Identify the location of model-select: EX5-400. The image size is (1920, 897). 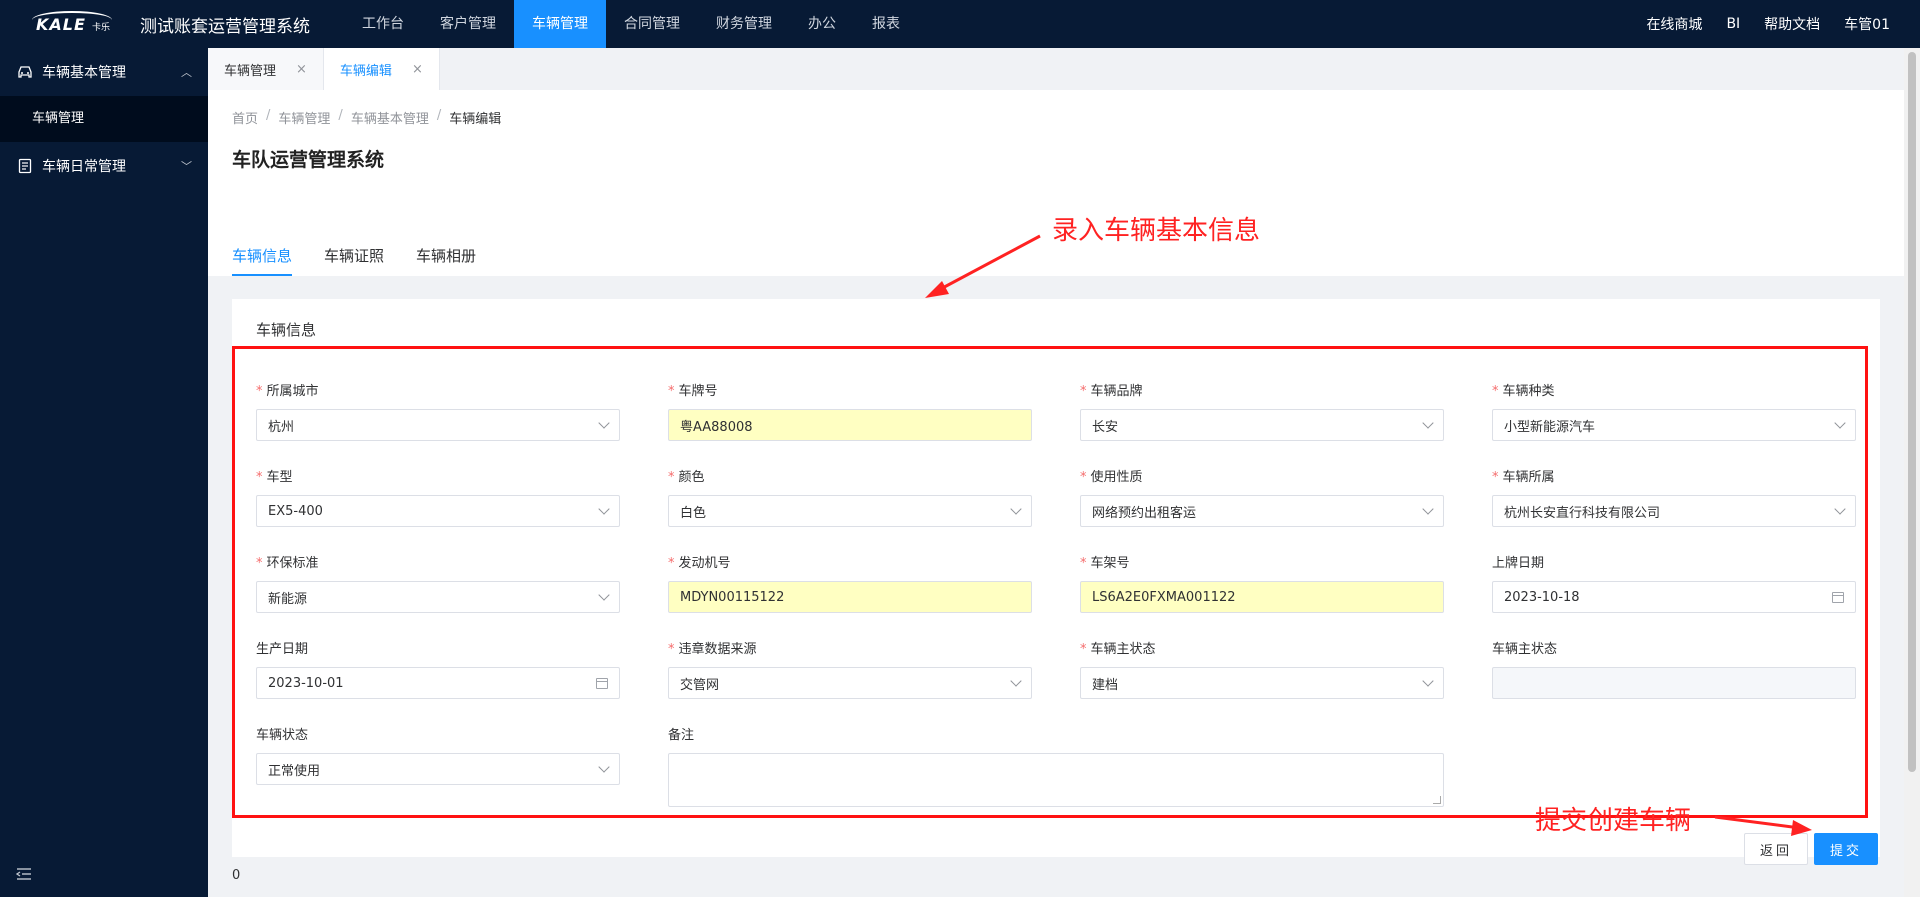
(438, 511).